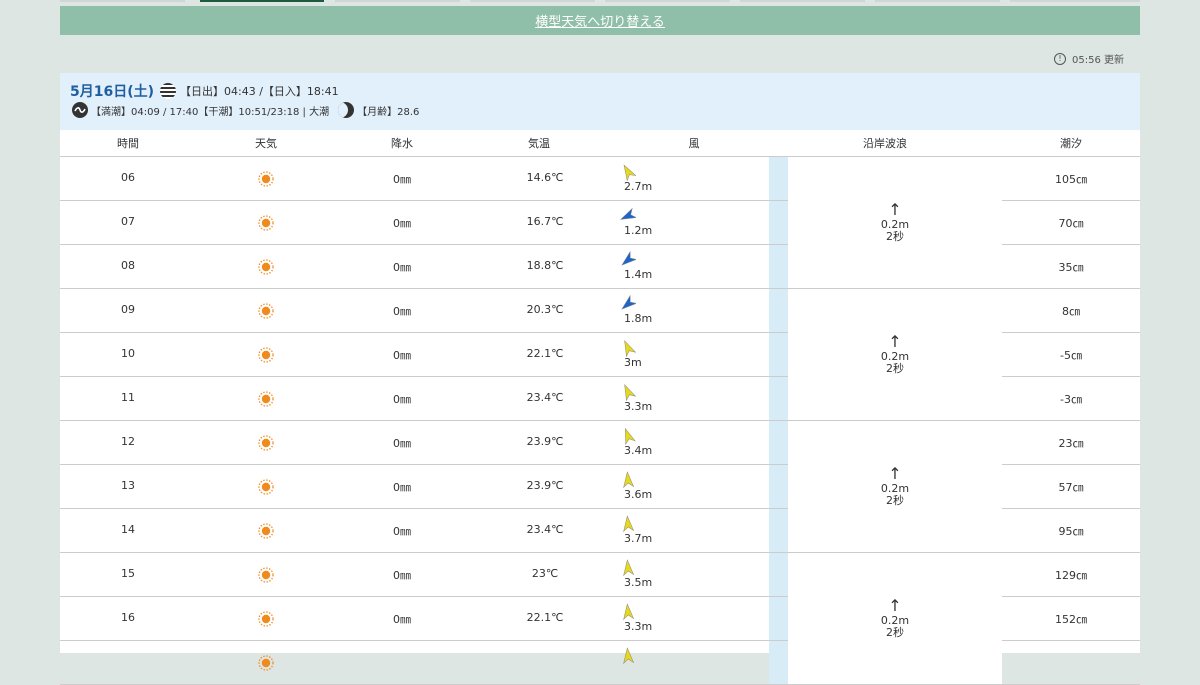 This screenshot has width=1200, height=685. I want to click on col-wave: 沿岸波浪, so click(885, 143).